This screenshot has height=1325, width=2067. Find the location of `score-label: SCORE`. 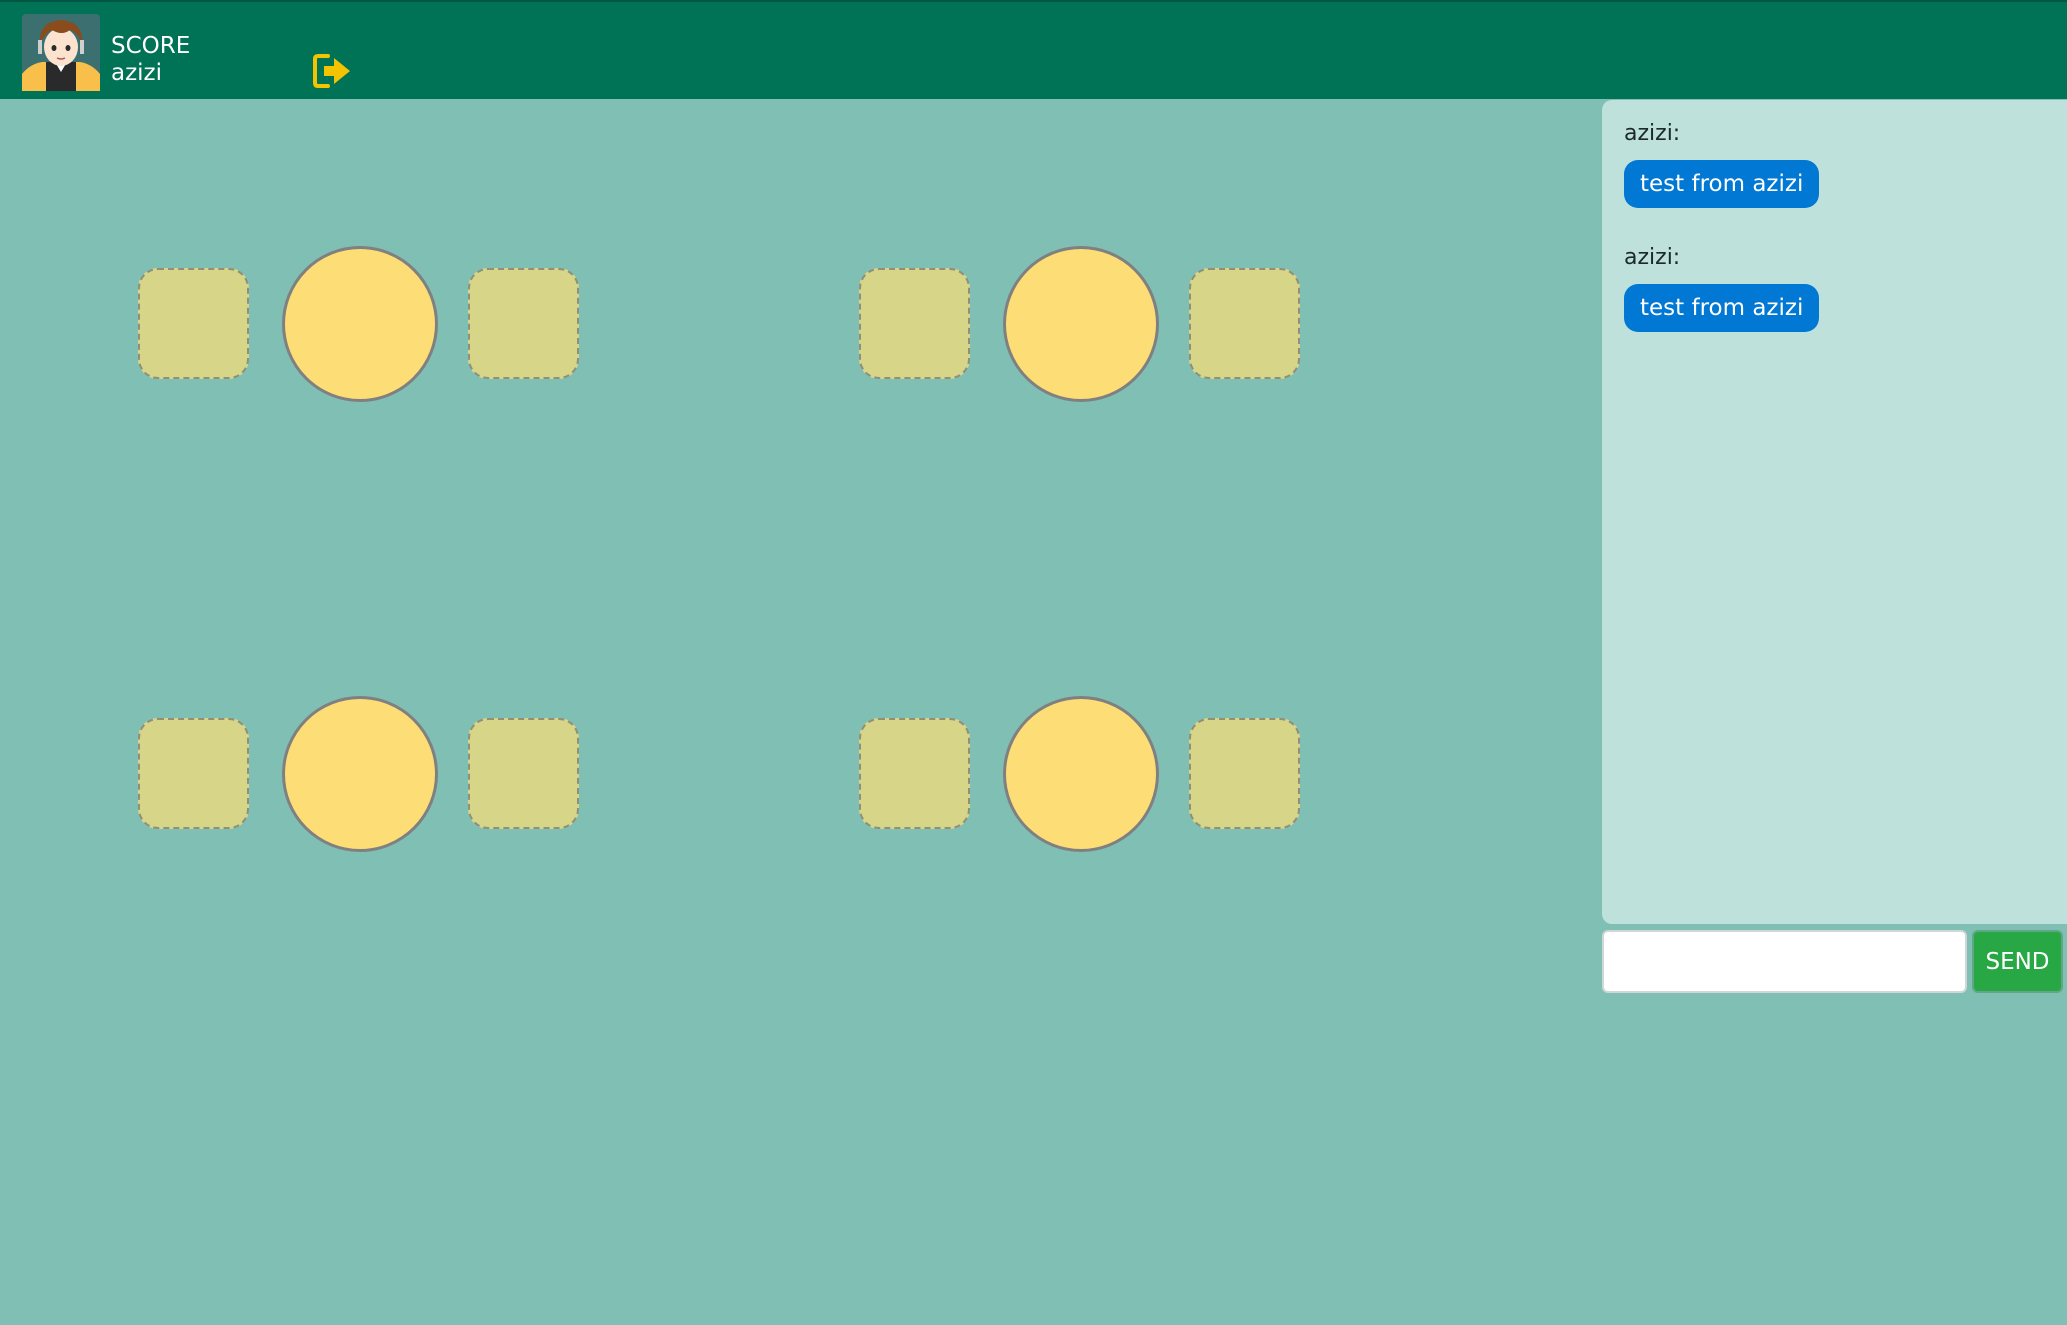

score-label: SCORE is located at coordinates (151, 46).